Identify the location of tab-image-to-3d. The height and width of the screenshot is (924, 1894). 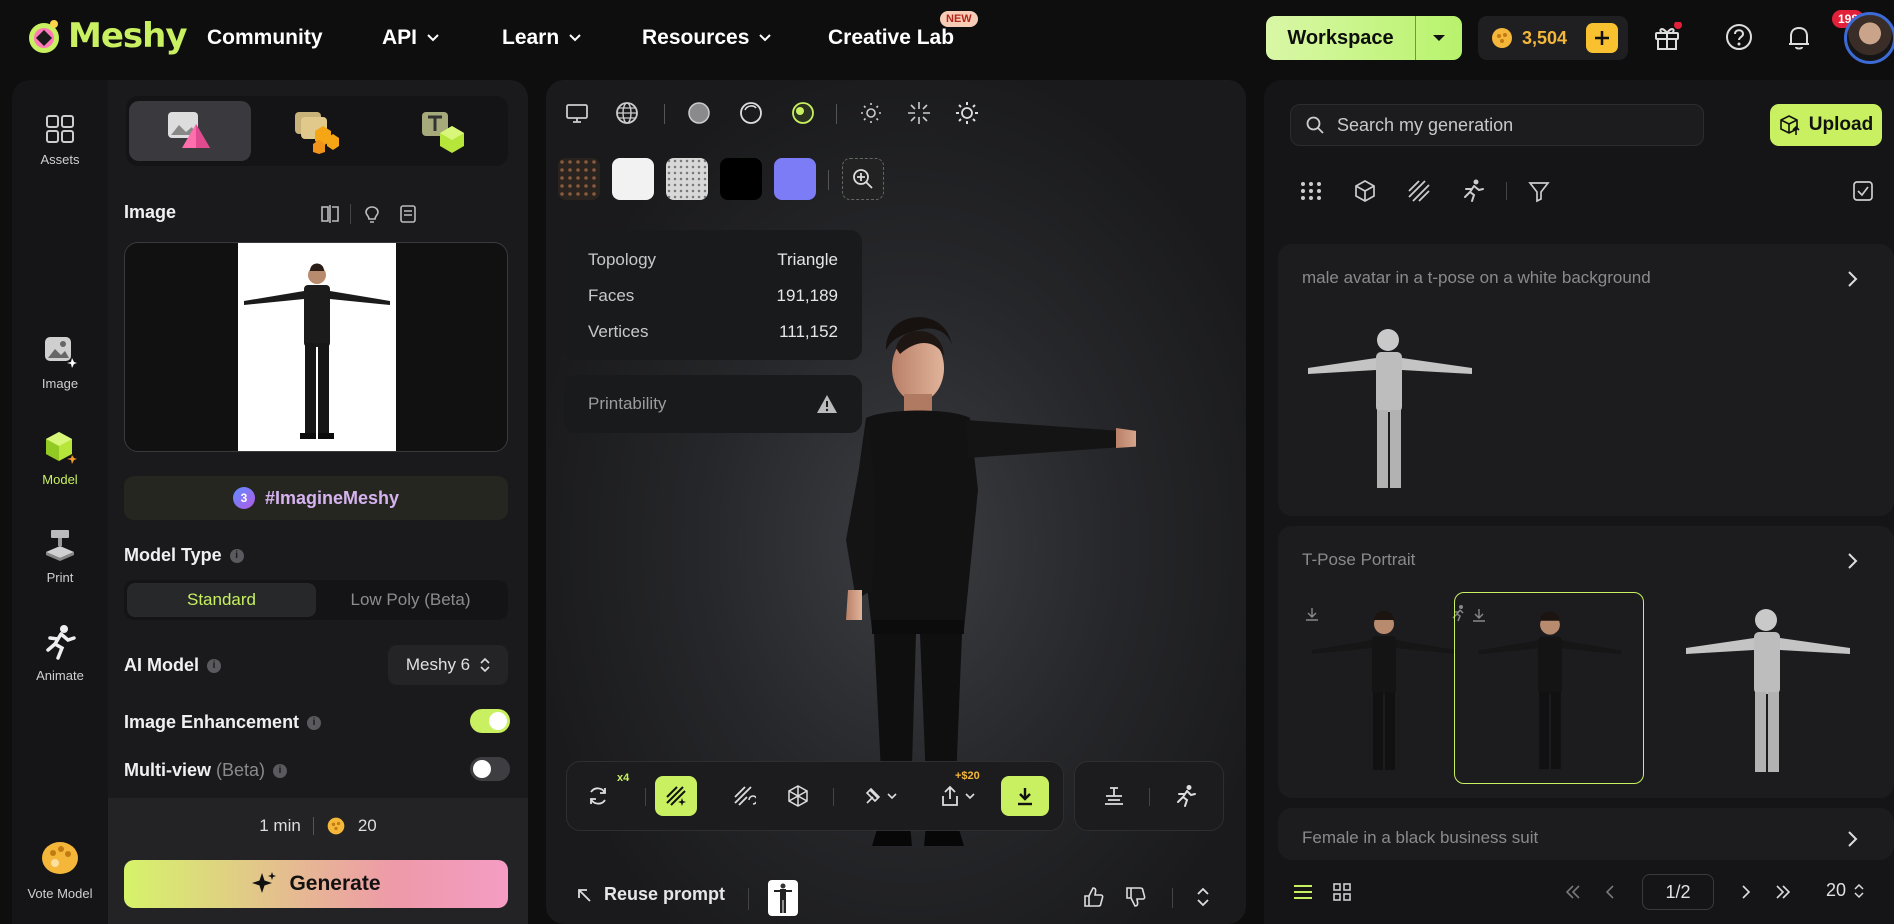
(189, 131).